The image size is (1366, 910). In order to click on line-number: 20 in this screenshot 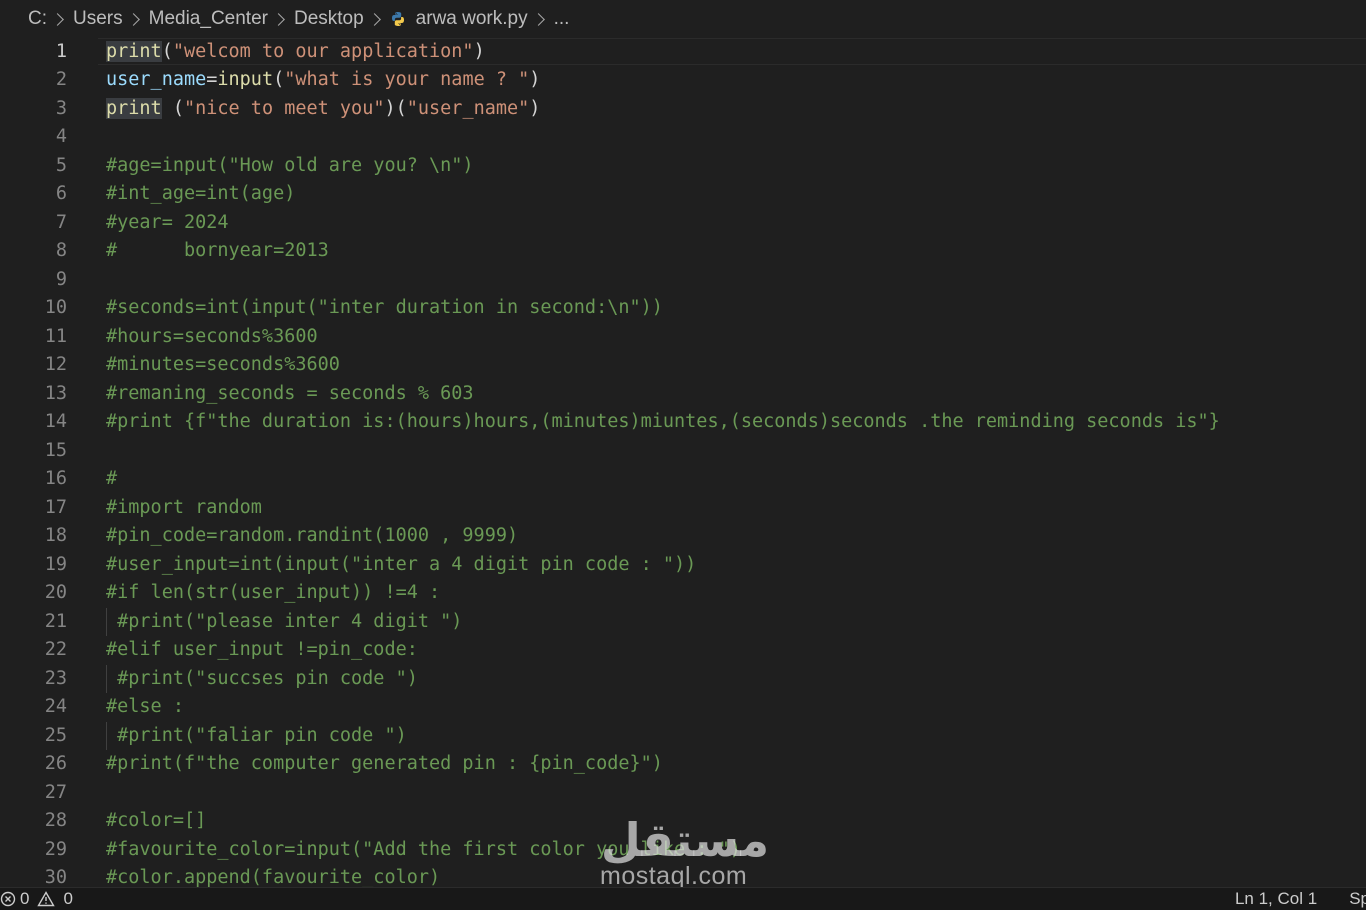, I will do `click(55, 592)`.